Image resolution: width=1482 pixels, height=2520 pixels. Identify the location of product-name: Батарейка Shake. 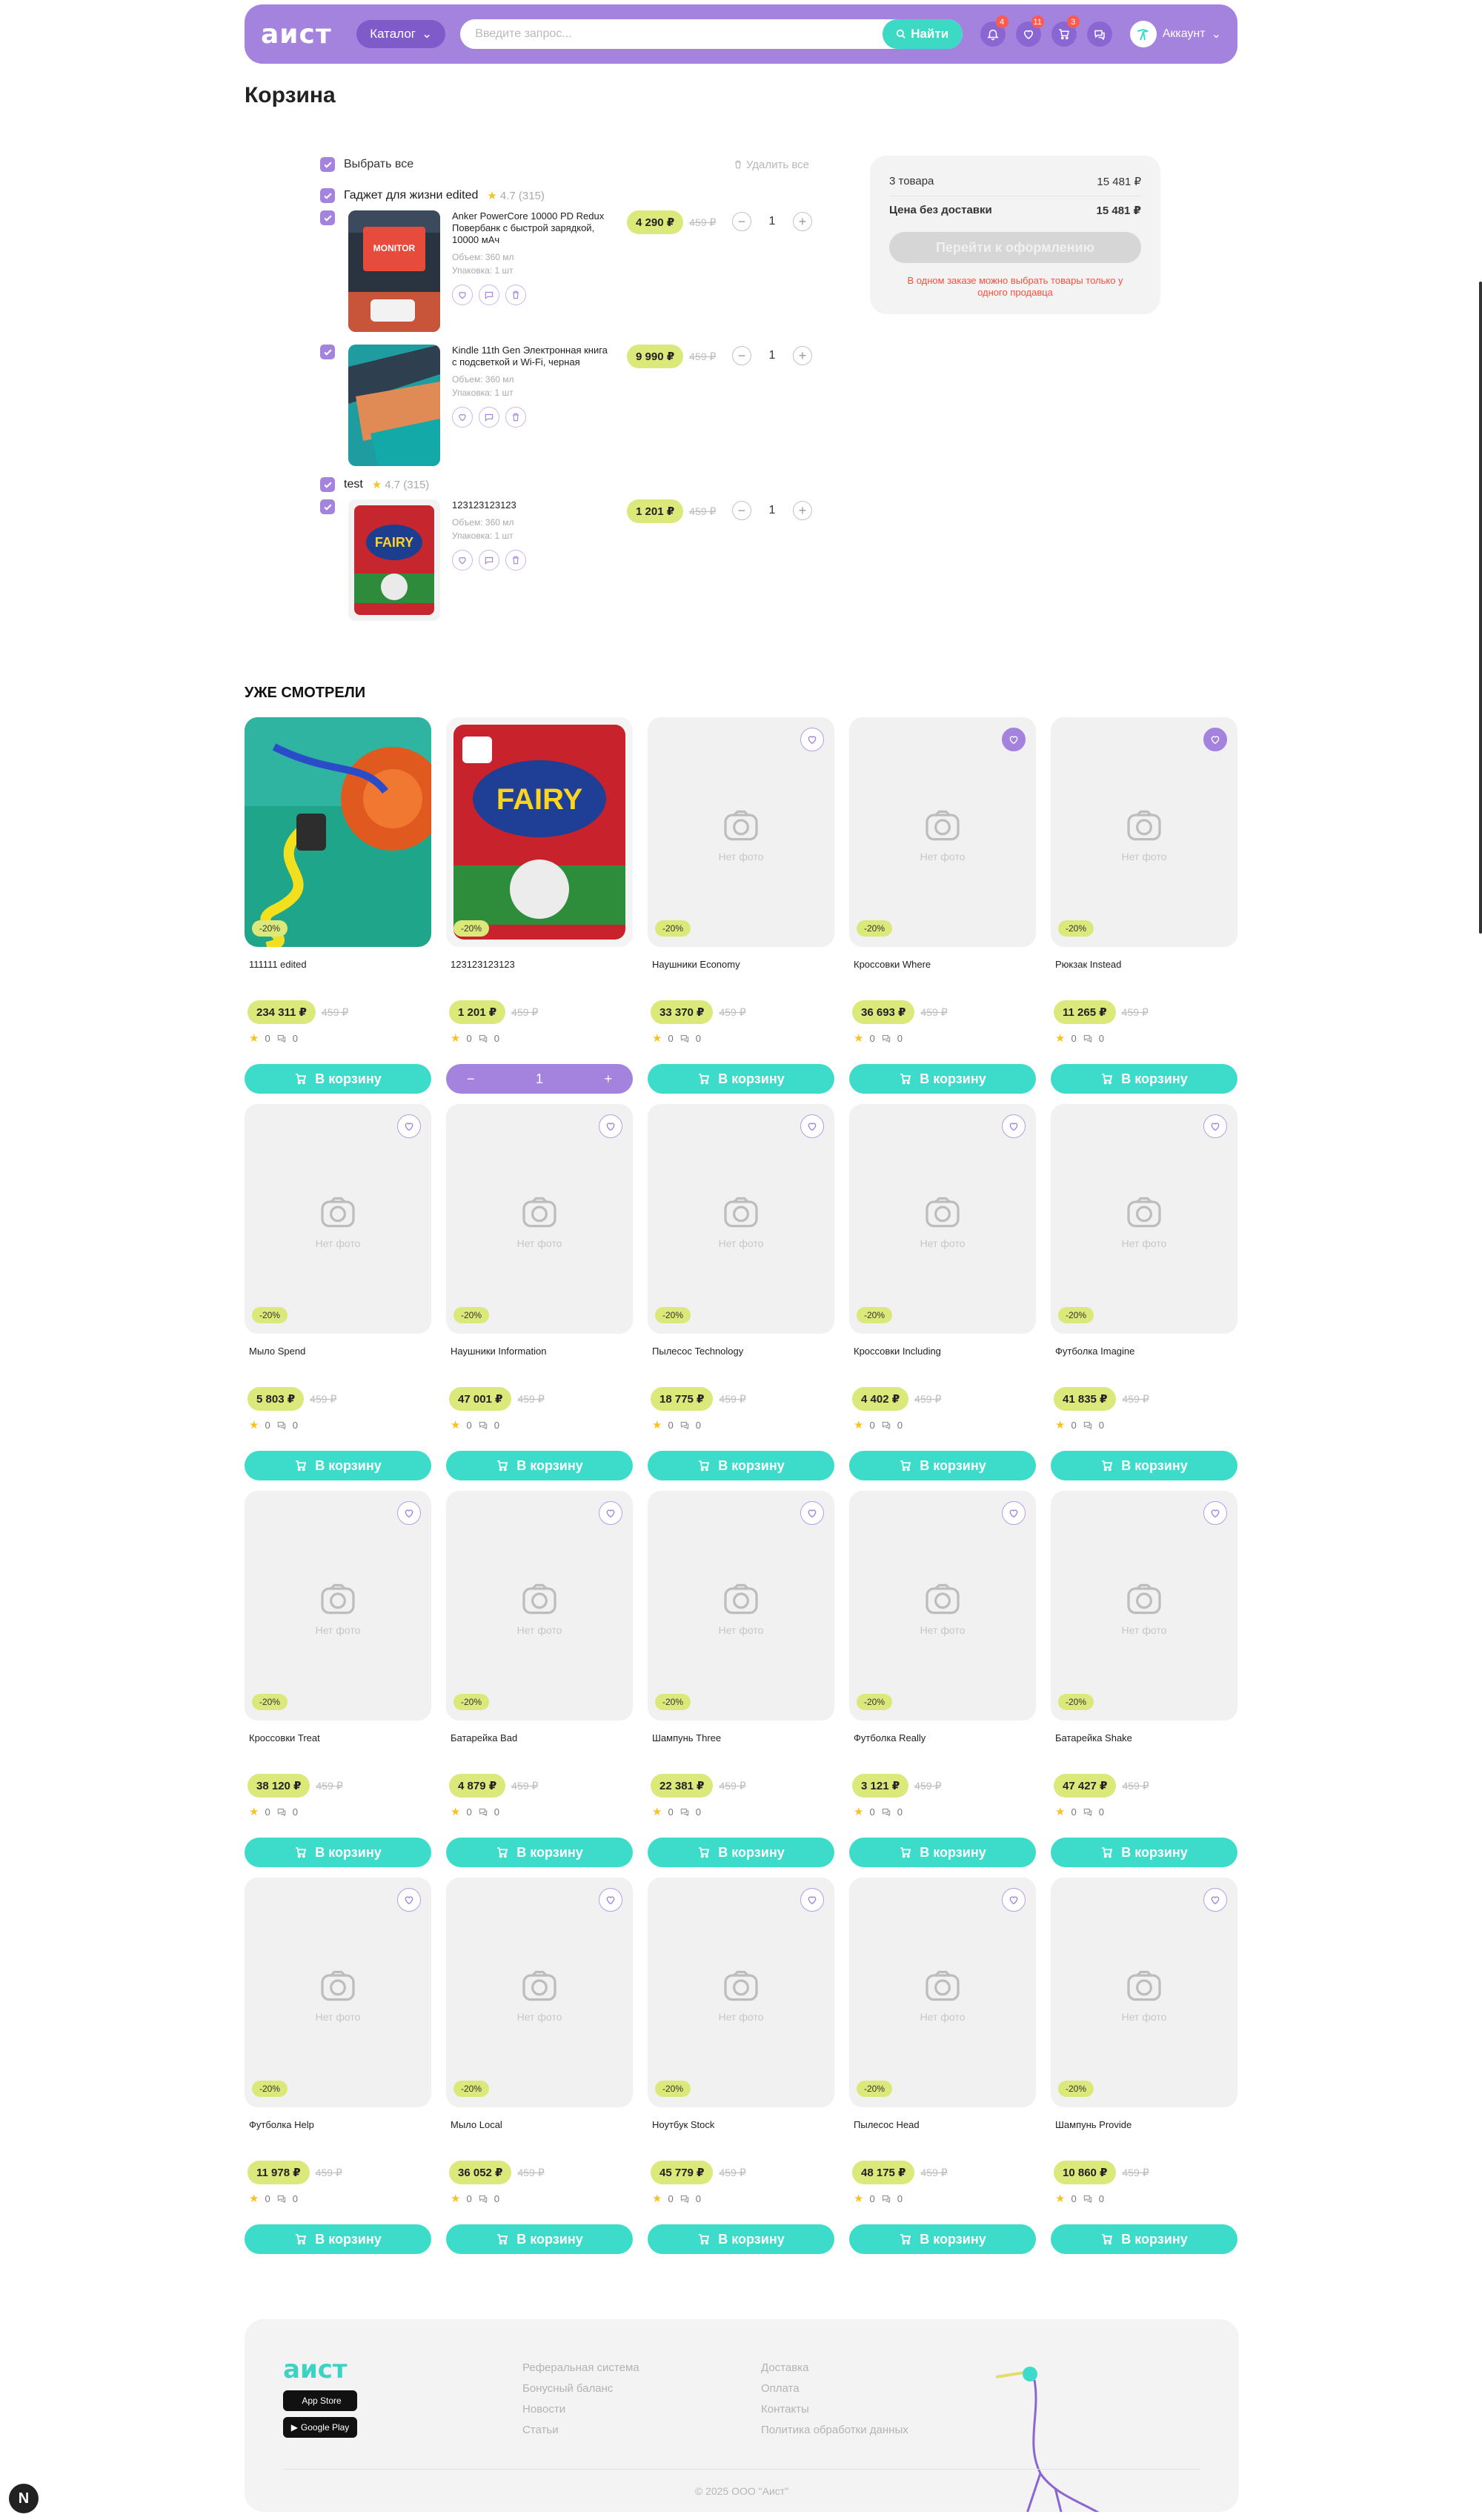
(1144, 1751).